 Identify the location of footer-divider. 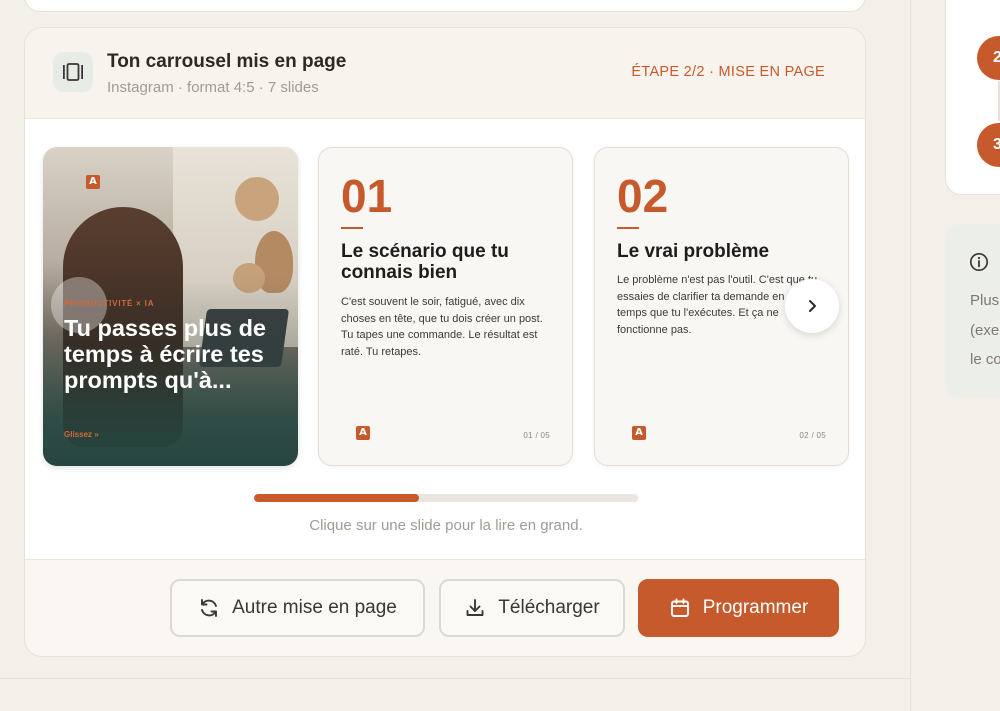
(455, 678).